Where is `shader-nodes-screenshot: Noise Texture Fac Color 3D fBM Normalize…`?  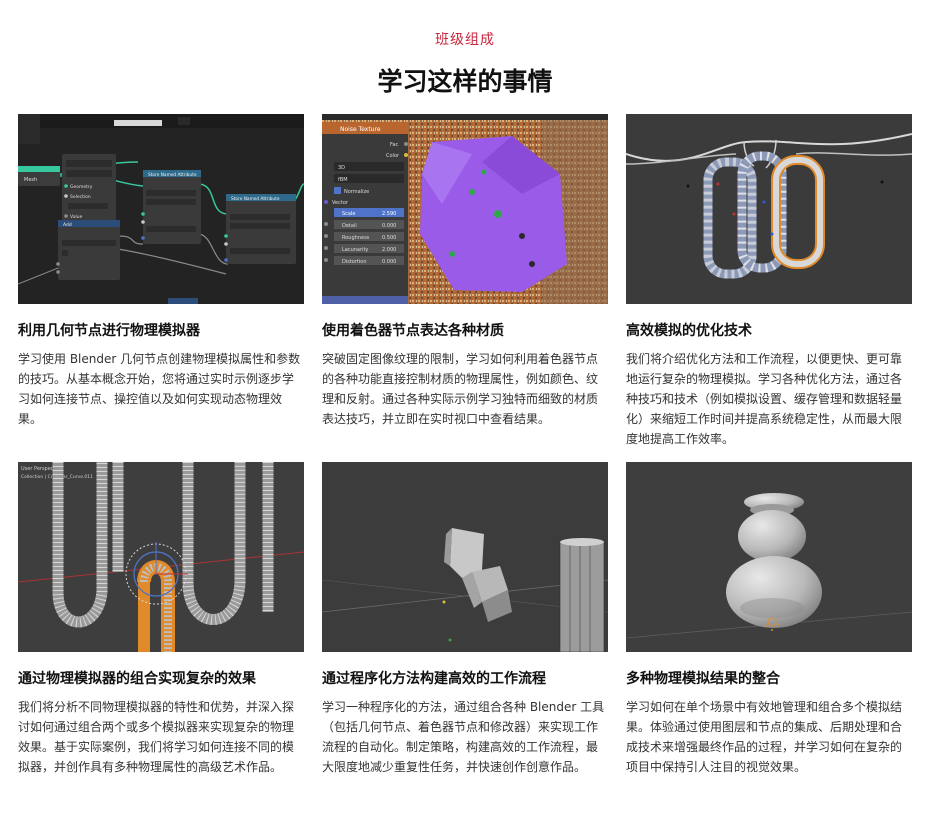 shader-nodes-screenshot: Noise Texture Fac Color 3D fBM Normalize… is located at coordinates (465, 209).